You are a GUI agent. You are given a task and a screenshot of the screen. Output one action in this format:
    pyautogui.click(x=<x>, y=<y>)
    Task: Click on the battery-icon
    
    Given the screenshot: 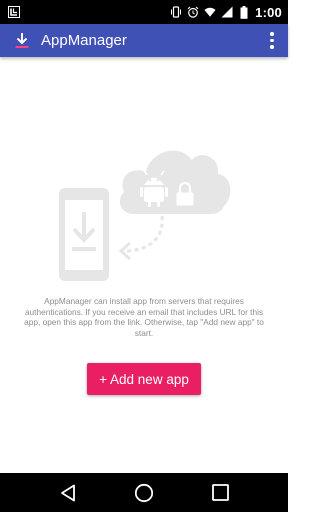 What is the action you would take?
    pyautogui.click(x=244, y=12)
    